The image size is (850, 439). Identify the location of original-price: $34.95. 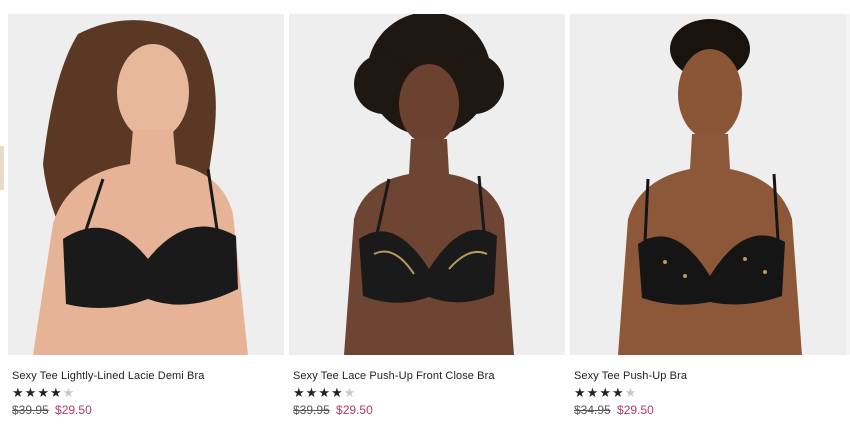
(592, 410).